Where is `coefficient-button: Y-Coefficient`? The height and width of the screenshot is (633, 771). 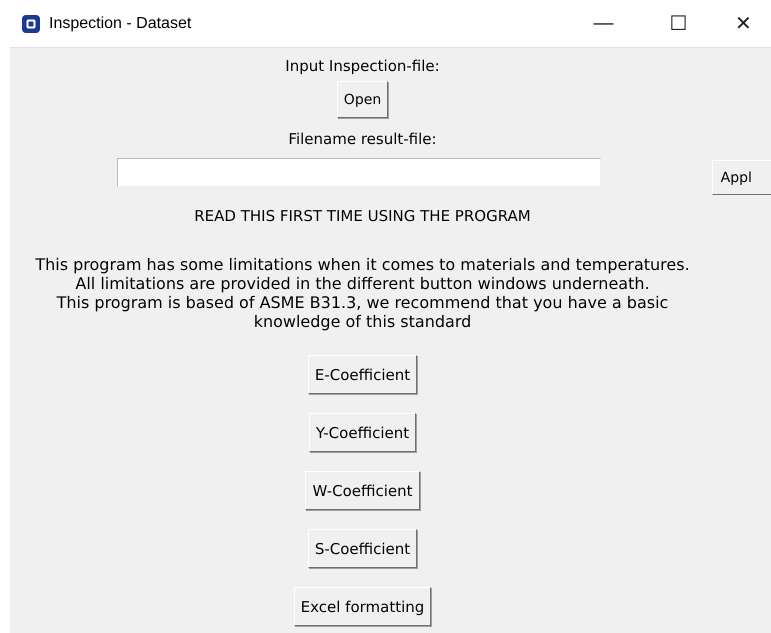
coefficient-button: Y-Coefficient is located at coordinates (362, 432).